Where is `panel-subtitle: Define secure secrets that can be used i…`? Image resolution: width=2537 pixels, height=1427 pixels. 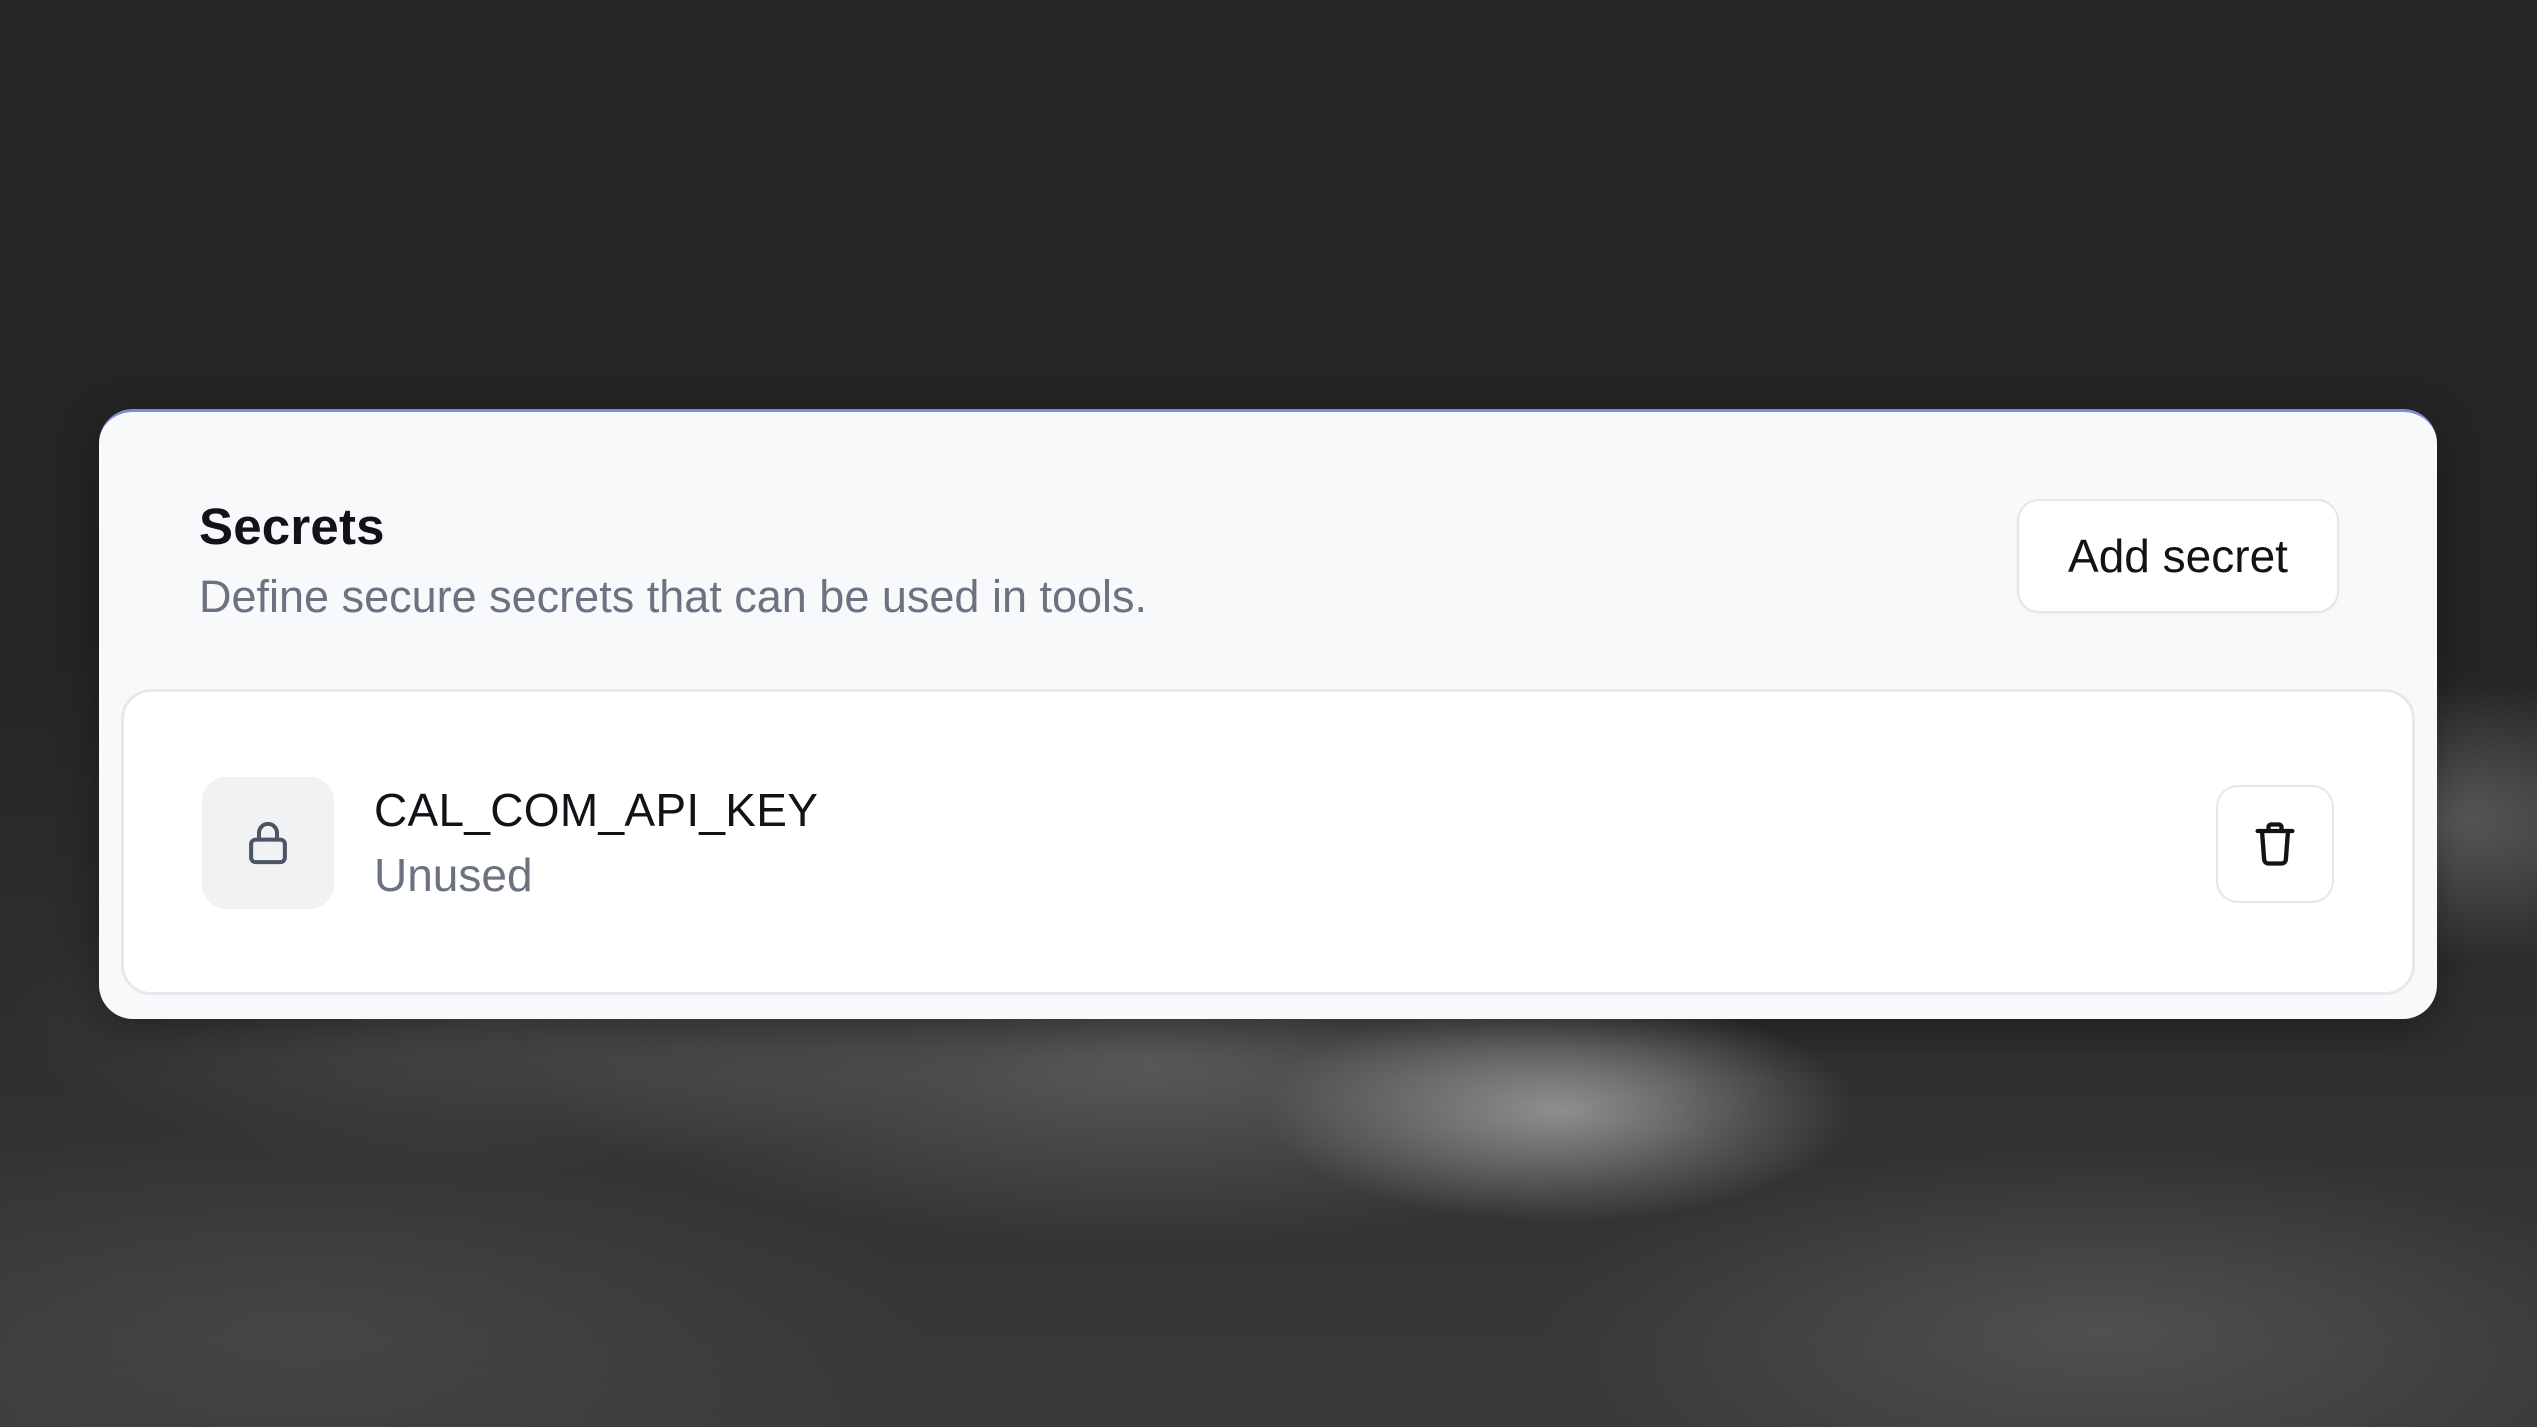
panel-subtitle: Define secure secrets that can be used i… is located at coordinates (673, 596).